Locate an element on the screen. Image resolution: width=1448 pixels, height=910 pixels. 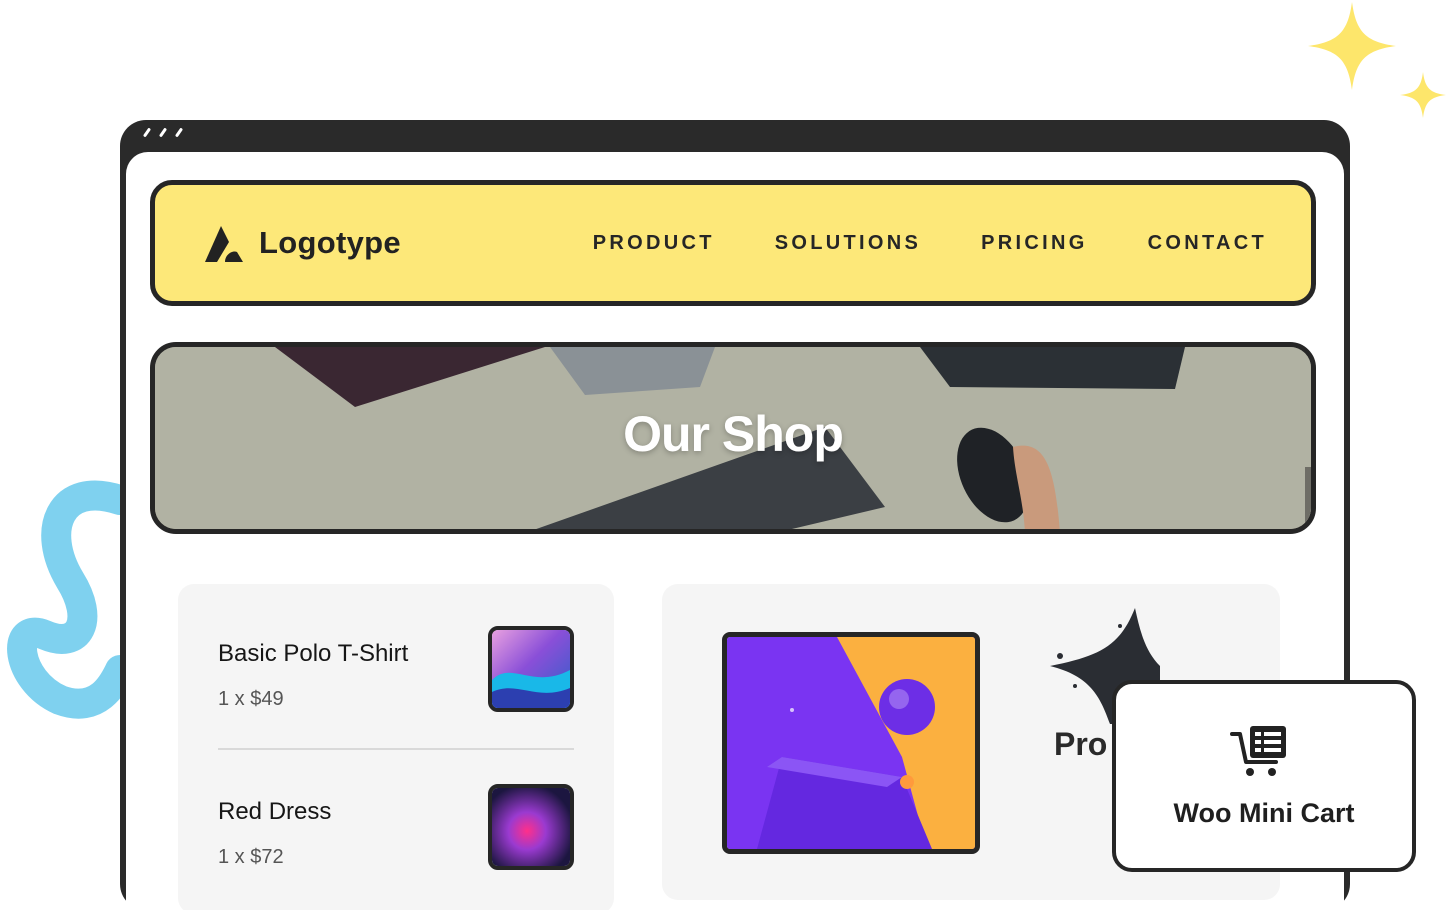
squiggle-decoration is located at coordinates (68, 599).